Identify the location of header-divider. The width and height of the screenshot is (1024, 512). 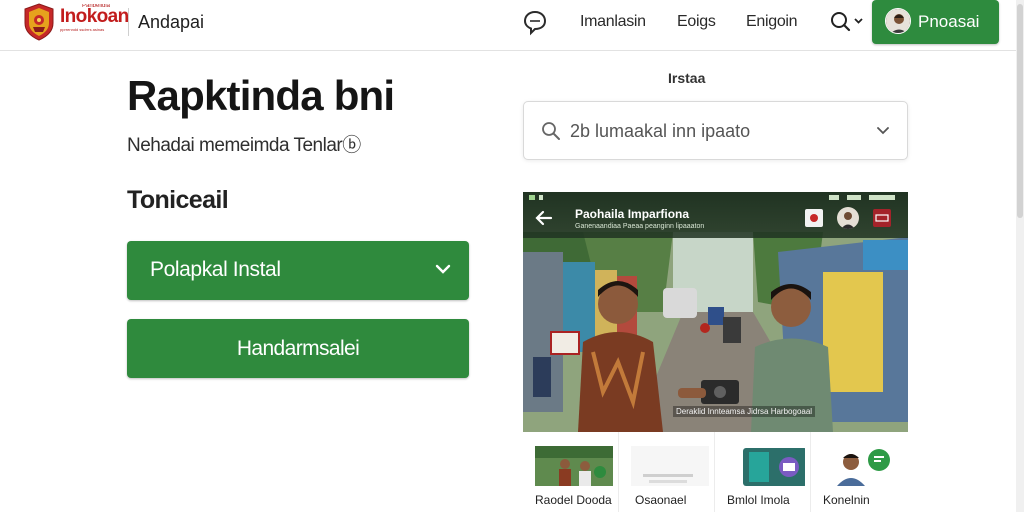
(128, 22).